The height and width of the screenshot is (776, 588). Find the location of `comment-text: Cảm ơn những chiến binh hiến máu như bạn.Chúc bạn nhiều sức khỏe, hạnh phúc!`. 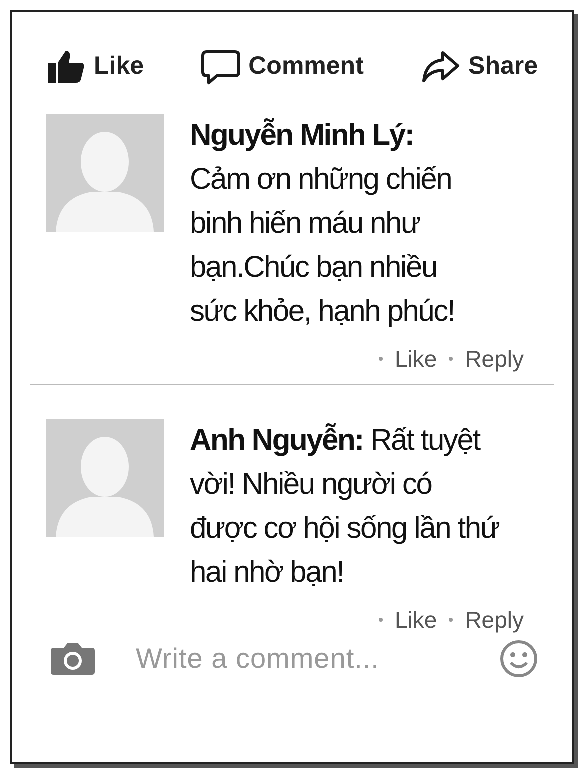

comment-text: Cảm ơn những chiến binh hiến máu như bạn.Chúc bạn nhiều sức khỏe, hạnh phúc! is located at coordinates (323, 246).